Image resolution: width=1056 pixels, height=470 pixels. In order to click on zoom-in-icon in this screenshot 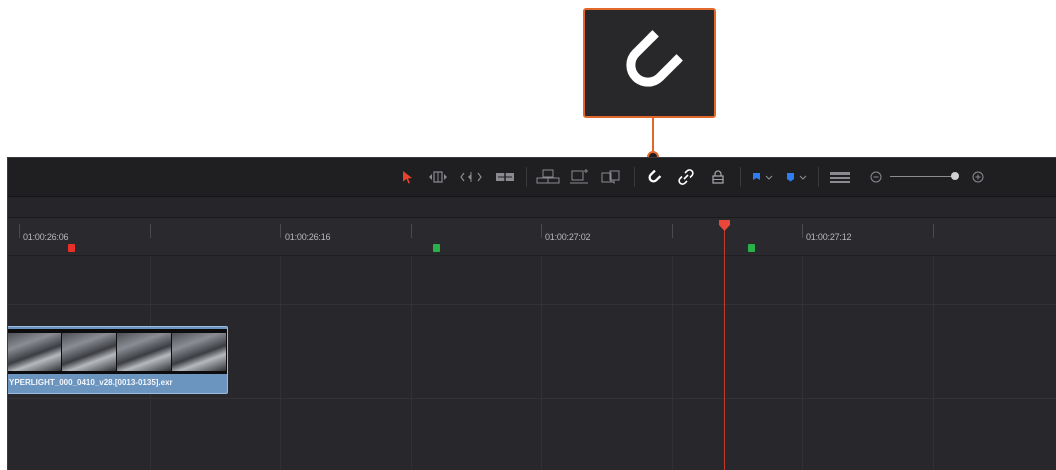, I will do `click(978, 177)`.